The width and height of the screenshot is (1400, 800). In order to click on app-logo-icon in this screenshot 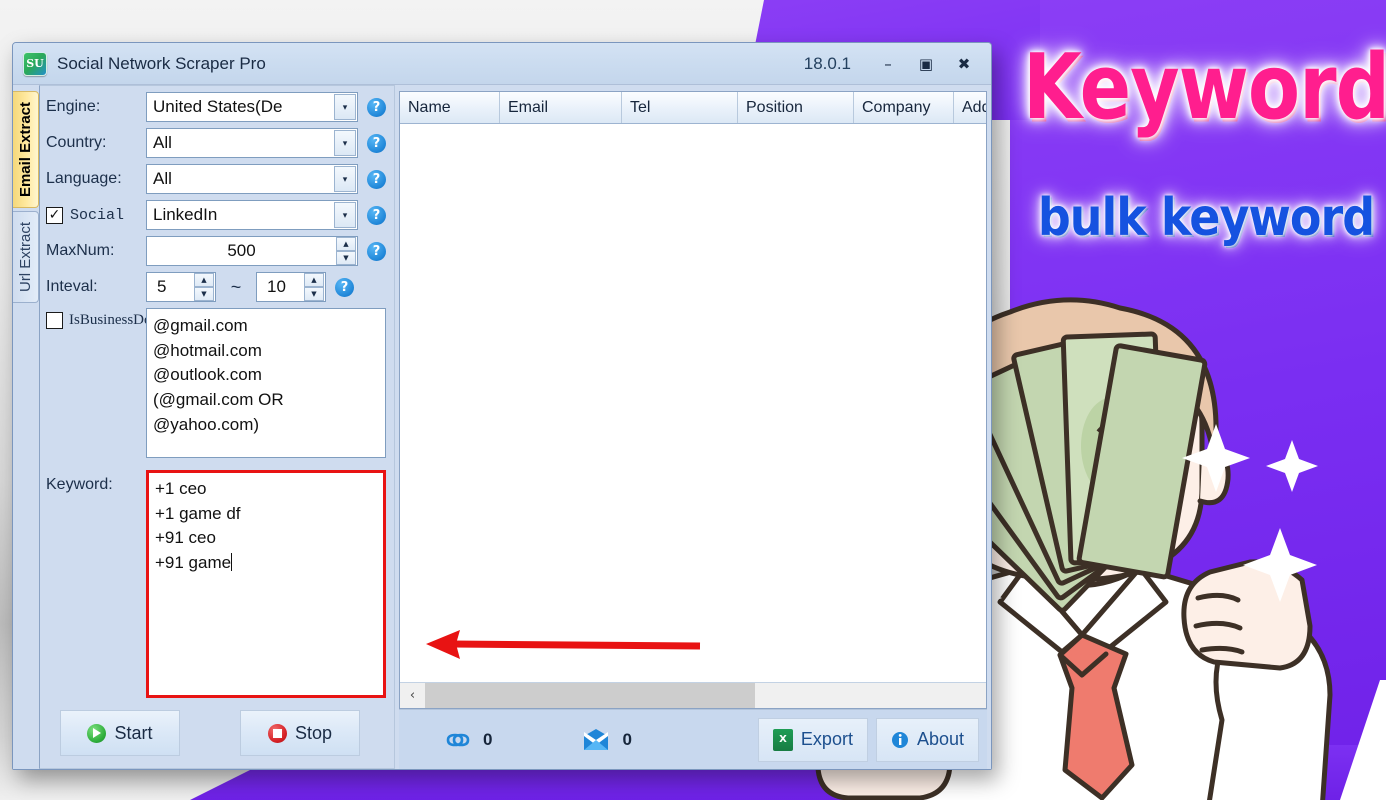, I will do `click(35, 63)`.